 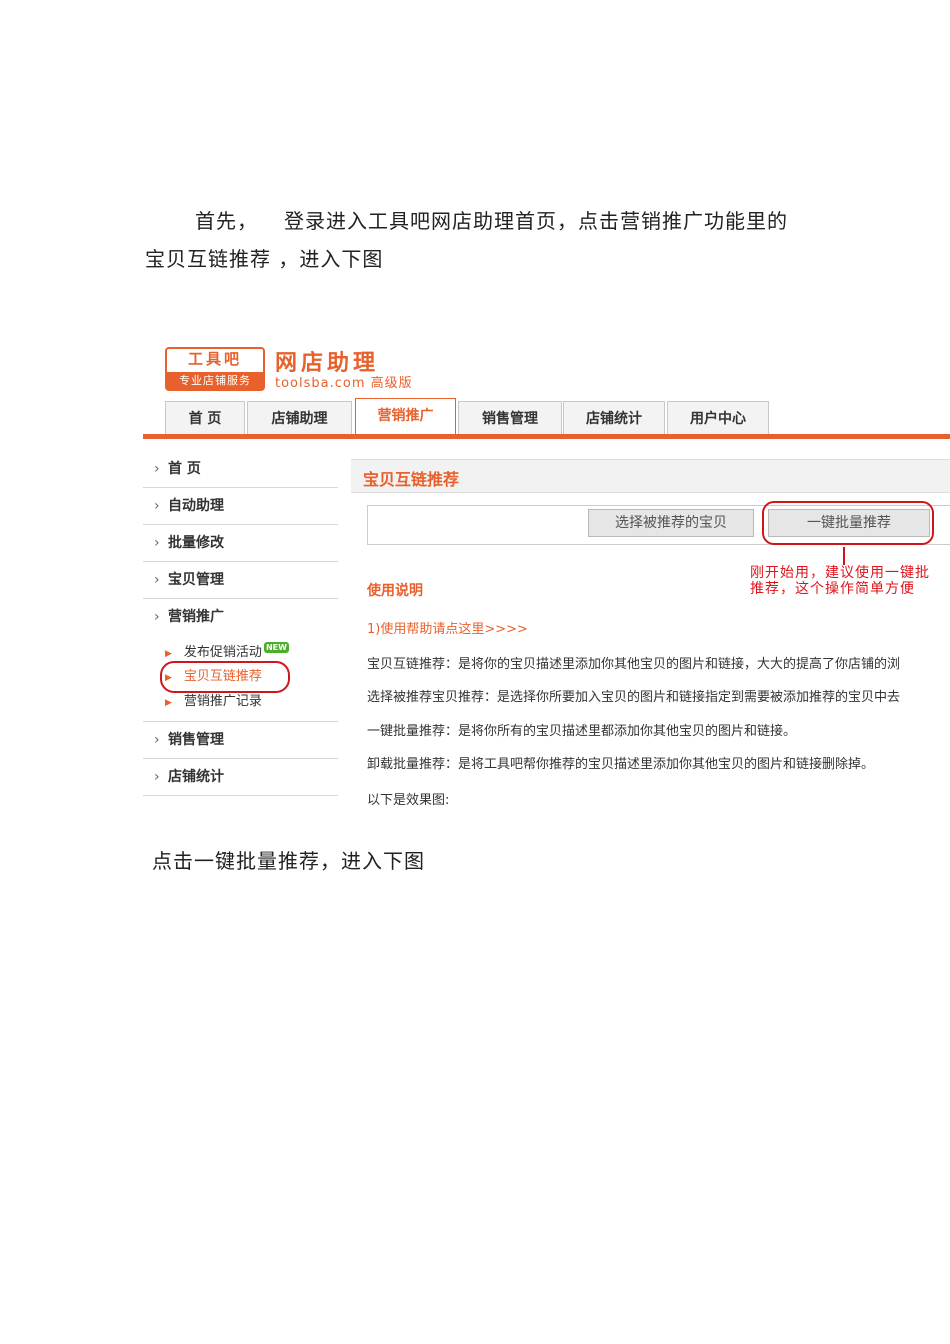 What do you see at coordinates (582, 731) in the screenshot?
I see `description-line: 一键批量推荐：是将你所有的宝贝描述里都添加你其他宝贝的图片和链接。` at bounding box center [582, 731].